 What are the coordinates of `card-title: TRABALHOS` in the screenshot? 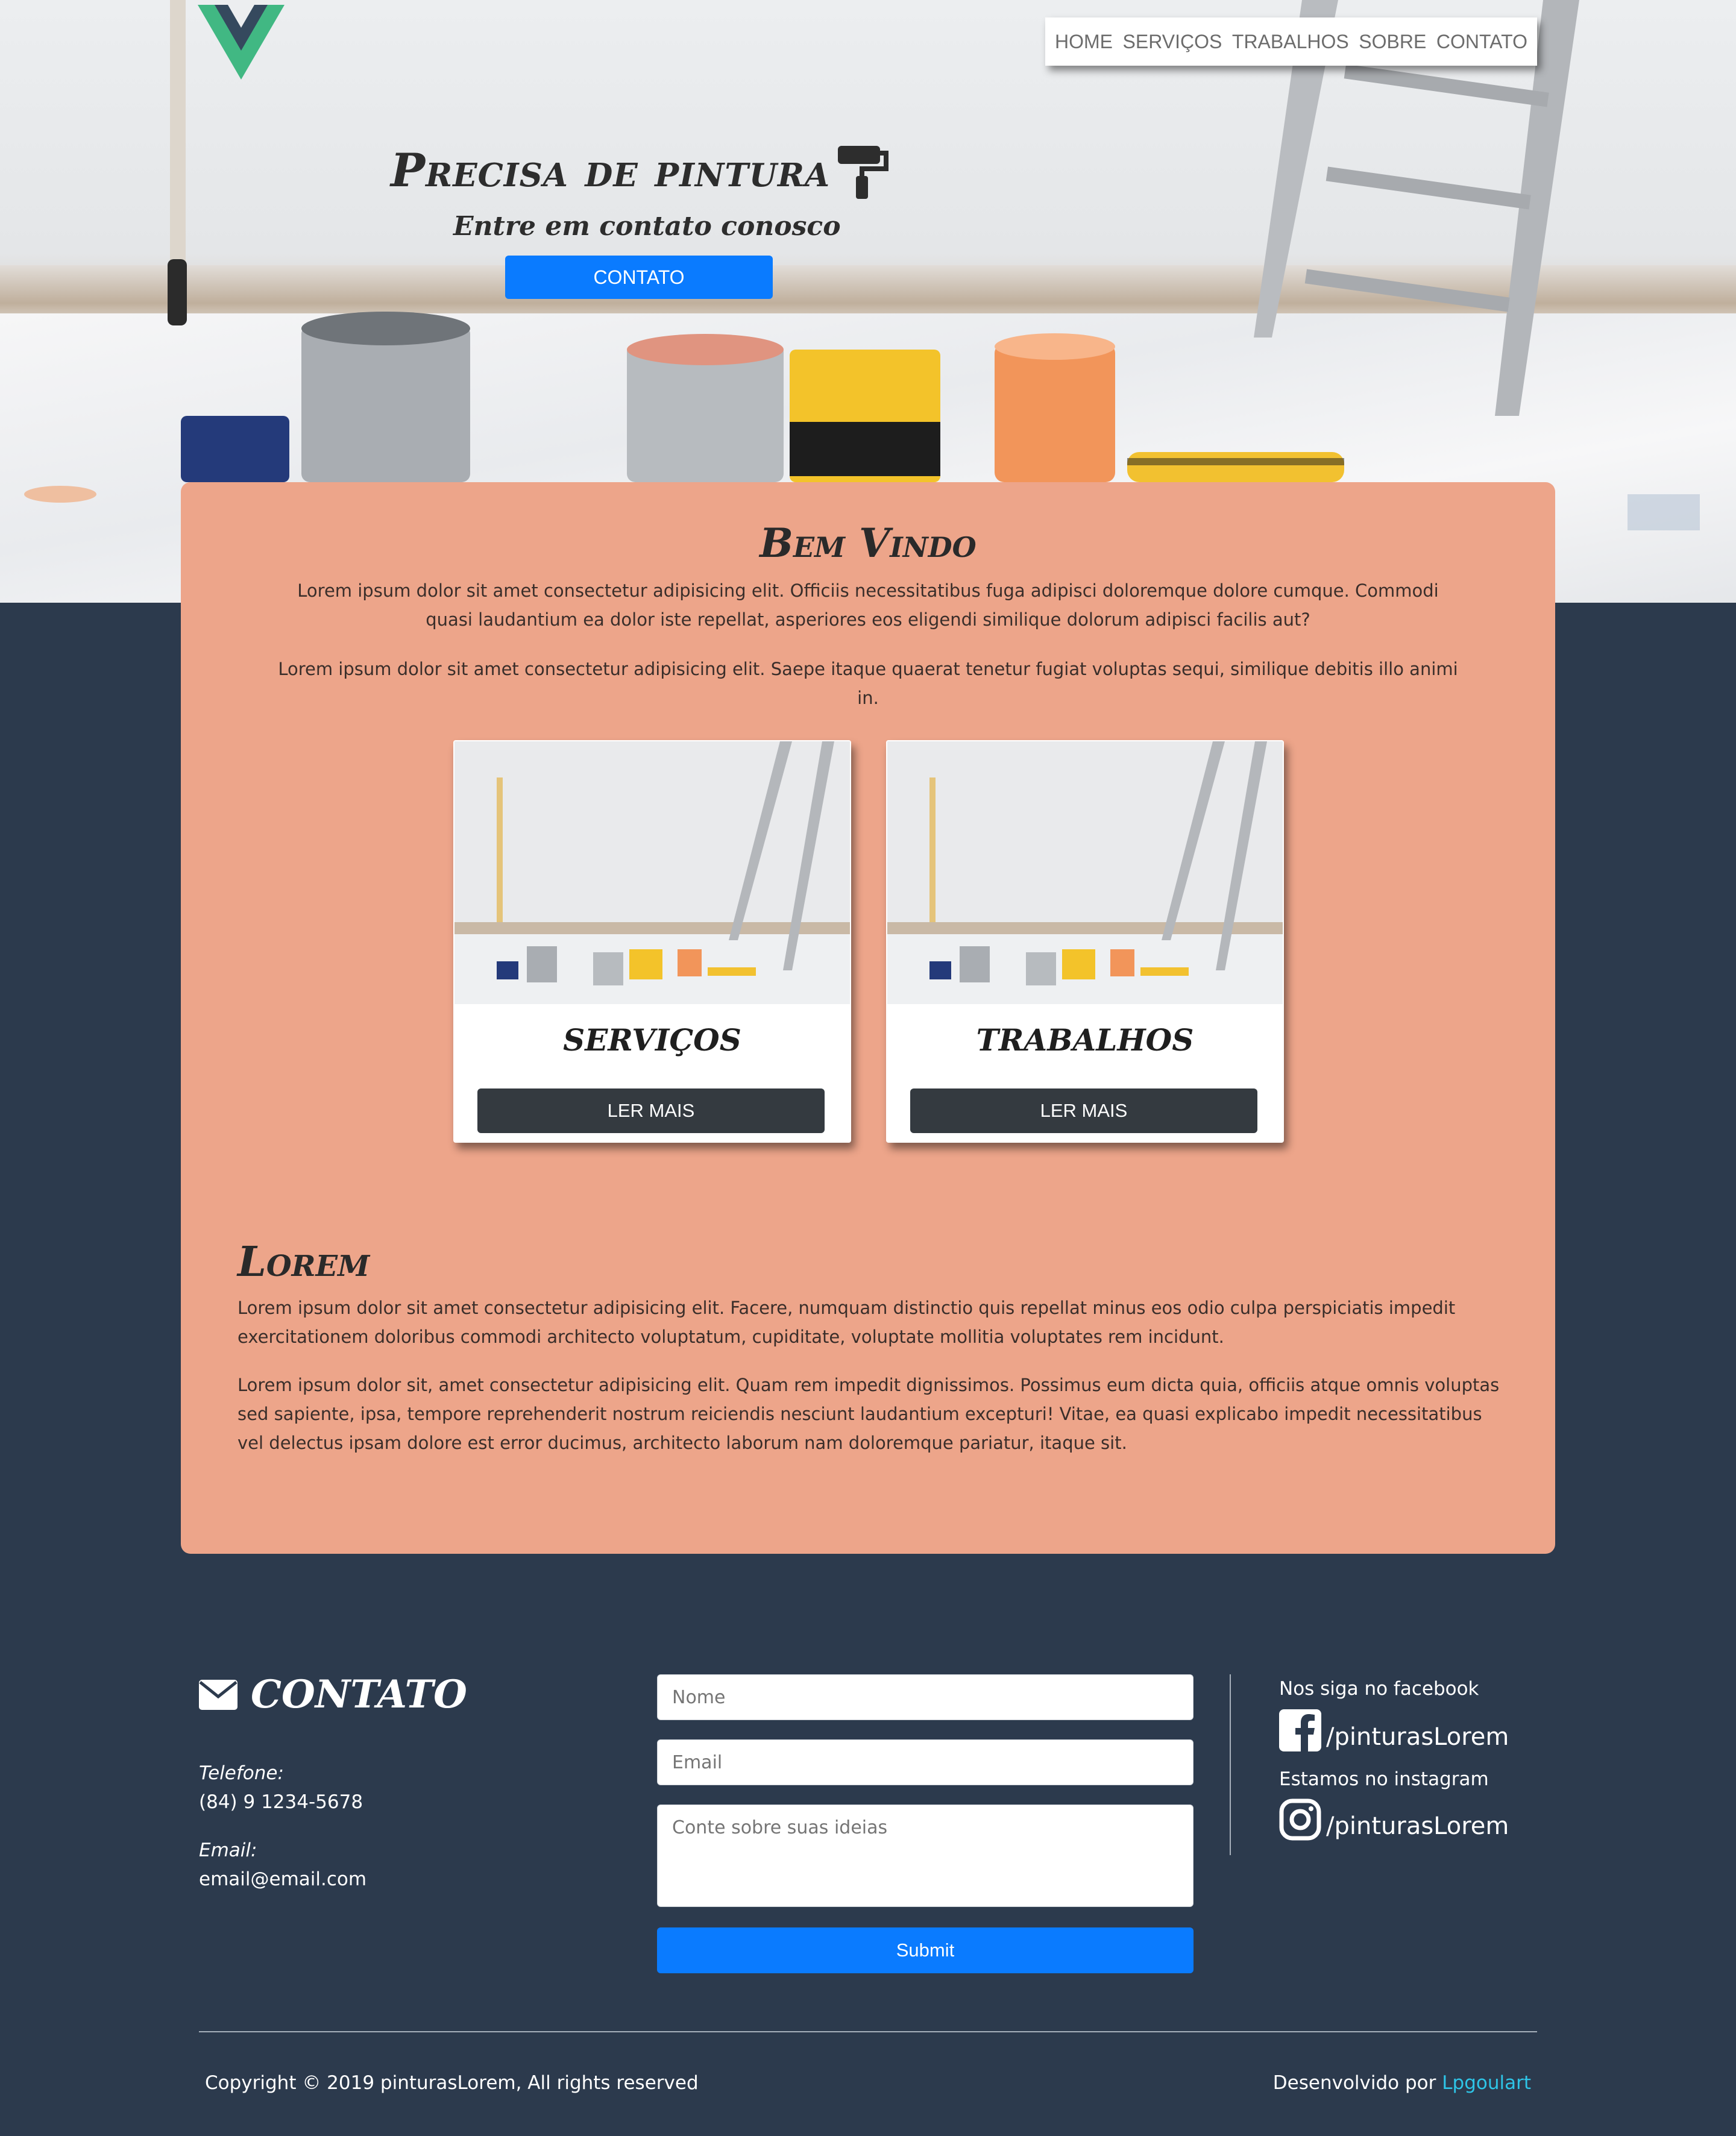 It's located at (1085, 1040).